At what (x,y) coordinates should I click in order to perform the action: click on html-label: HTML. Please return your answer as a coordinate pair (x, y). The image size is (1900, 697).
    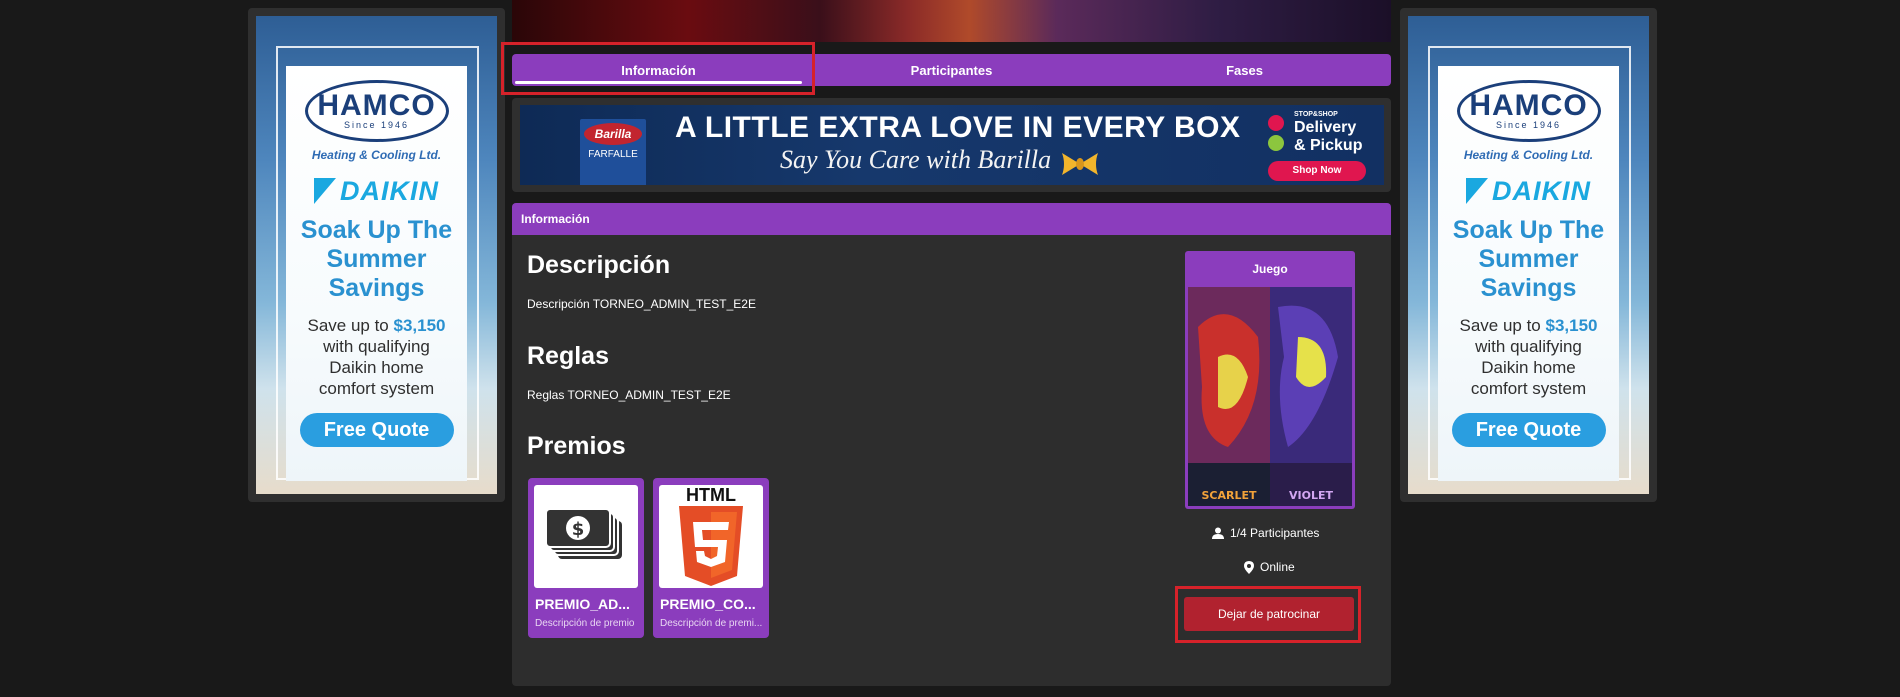
    Looking at the image, I should click on (711, 495).